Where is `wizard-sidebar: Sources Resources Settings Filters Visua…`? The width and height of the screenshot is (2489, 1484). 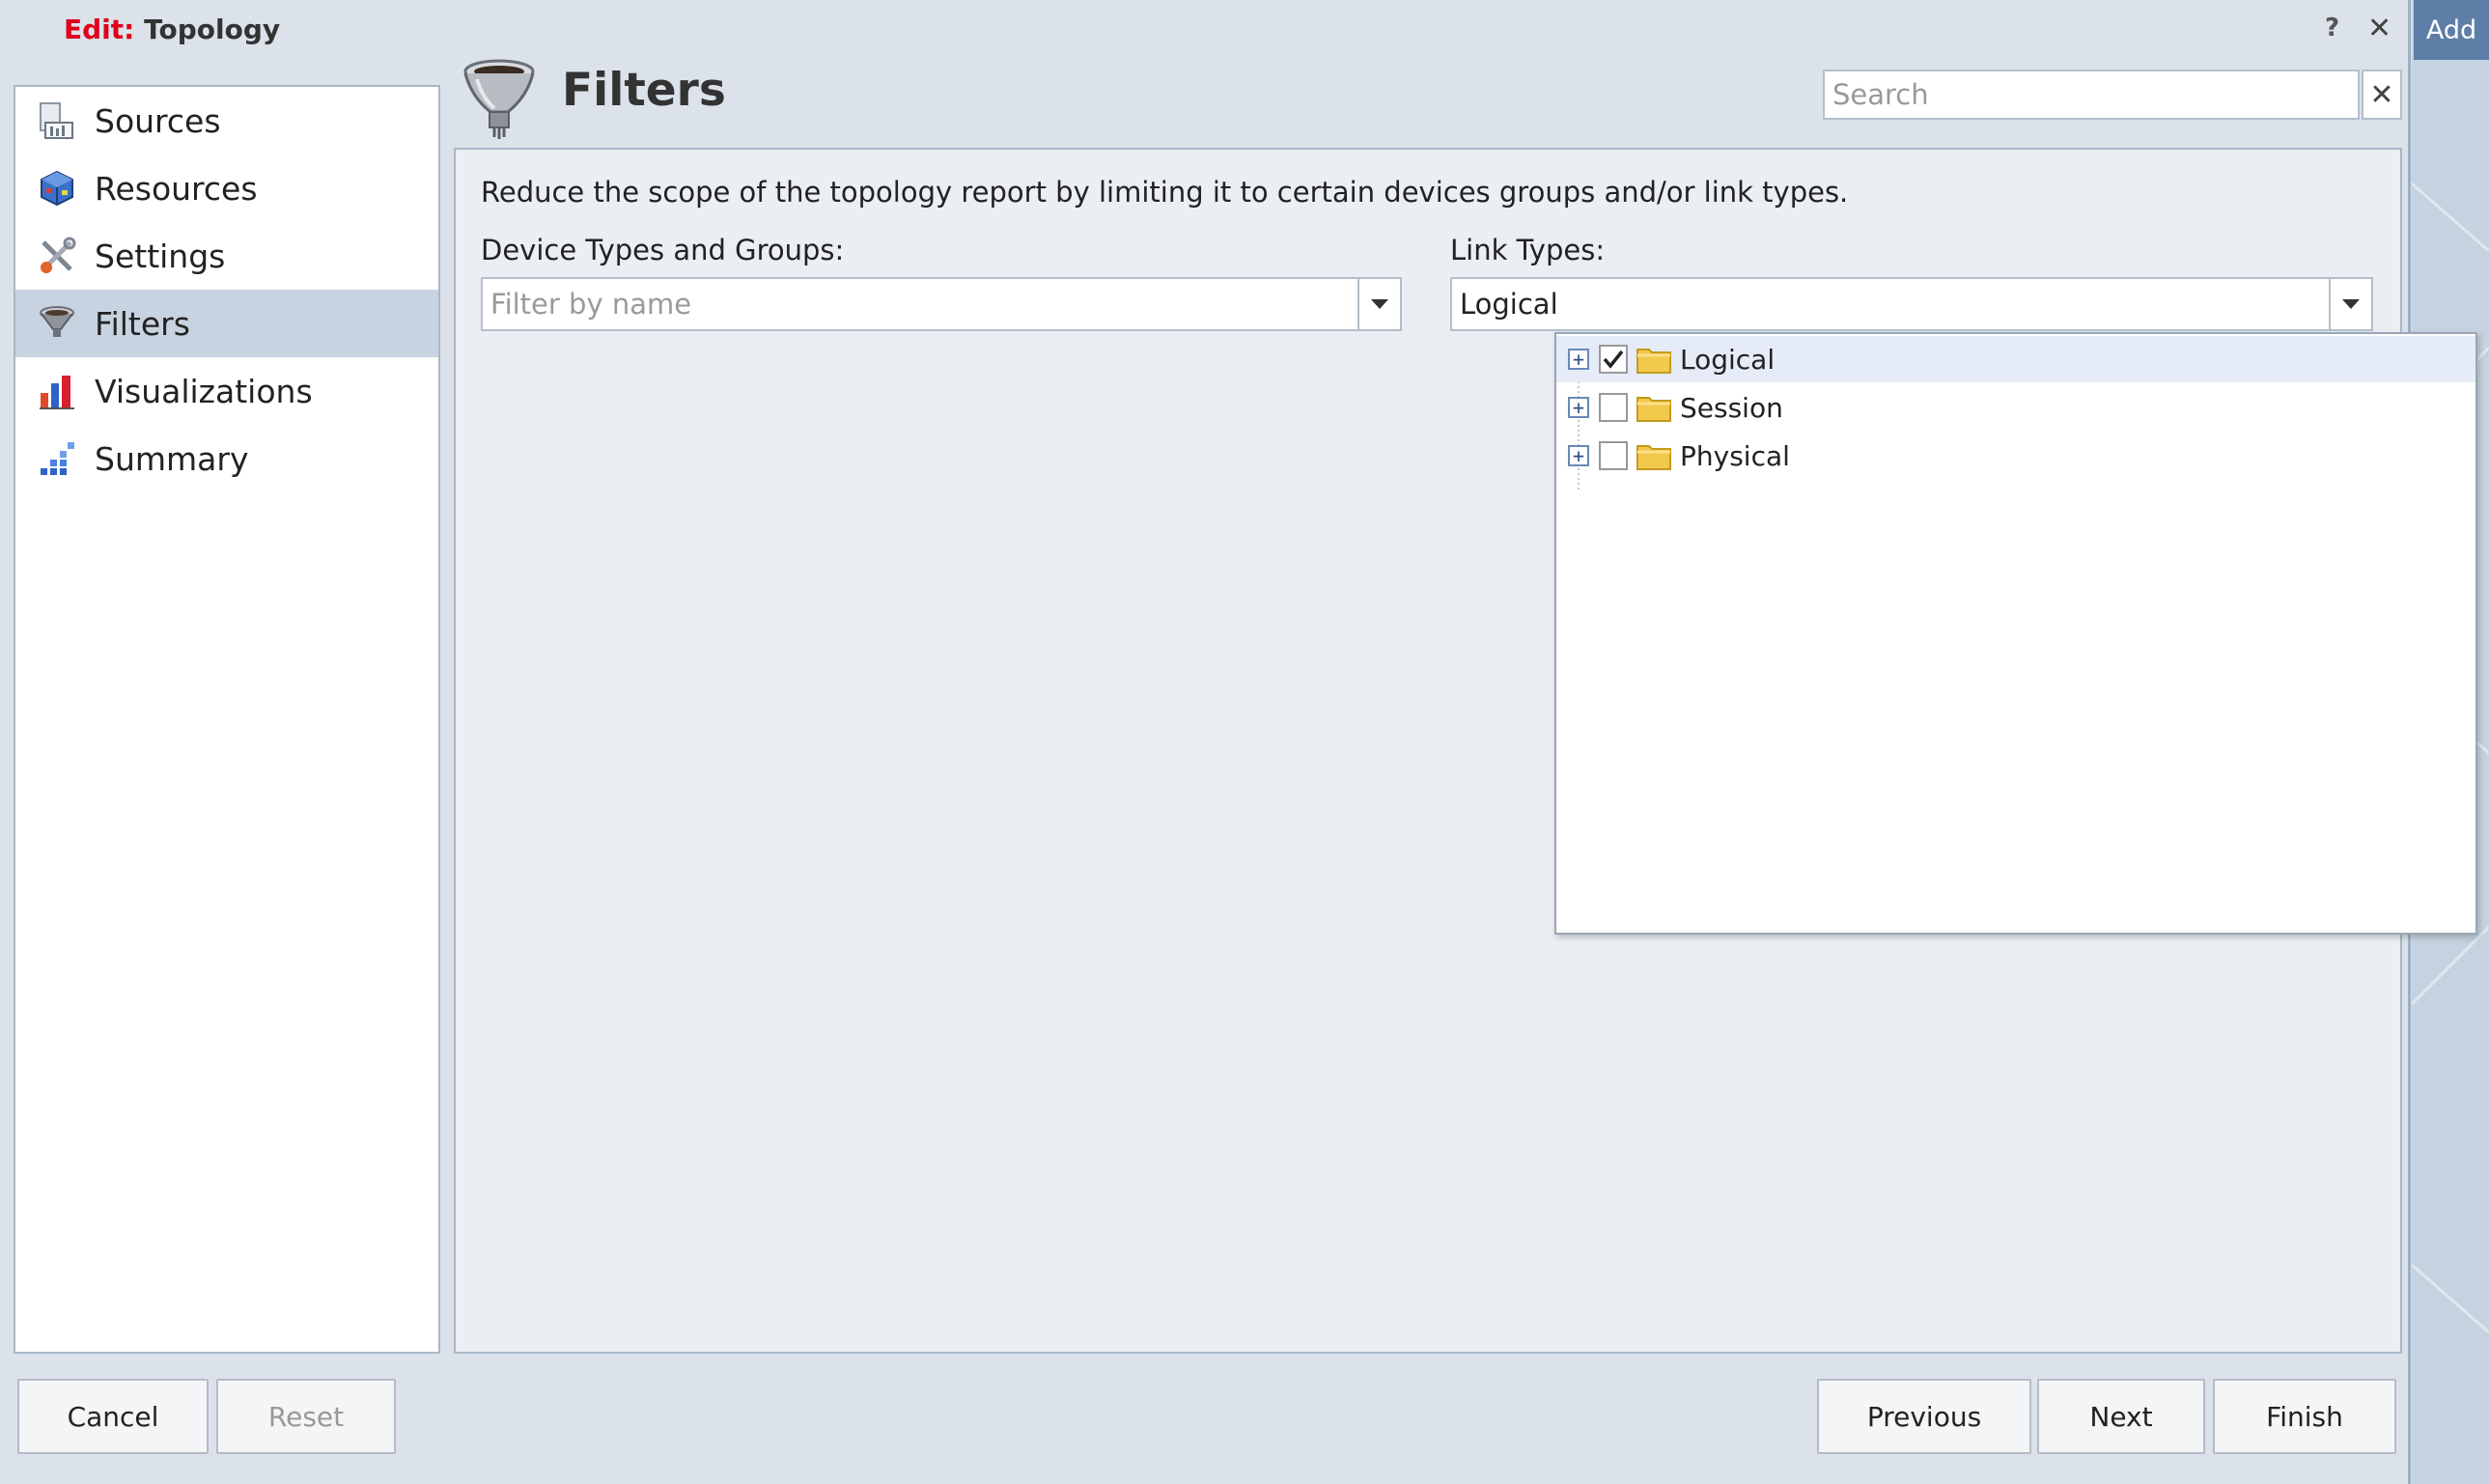
wizard-sidebar: Sources Resources Settings Filters Visua… is located at coordinates (227, 720).